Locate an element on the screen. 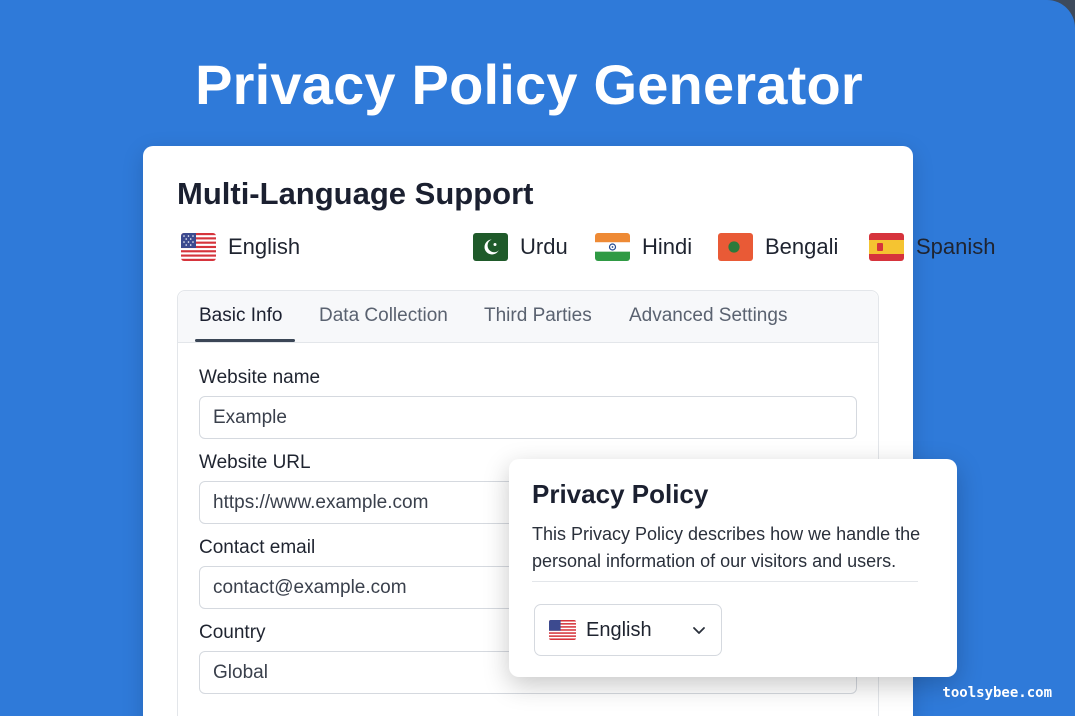 The image size is (1075, 716). active-tab-indicator is located at coordinates (245, 340).